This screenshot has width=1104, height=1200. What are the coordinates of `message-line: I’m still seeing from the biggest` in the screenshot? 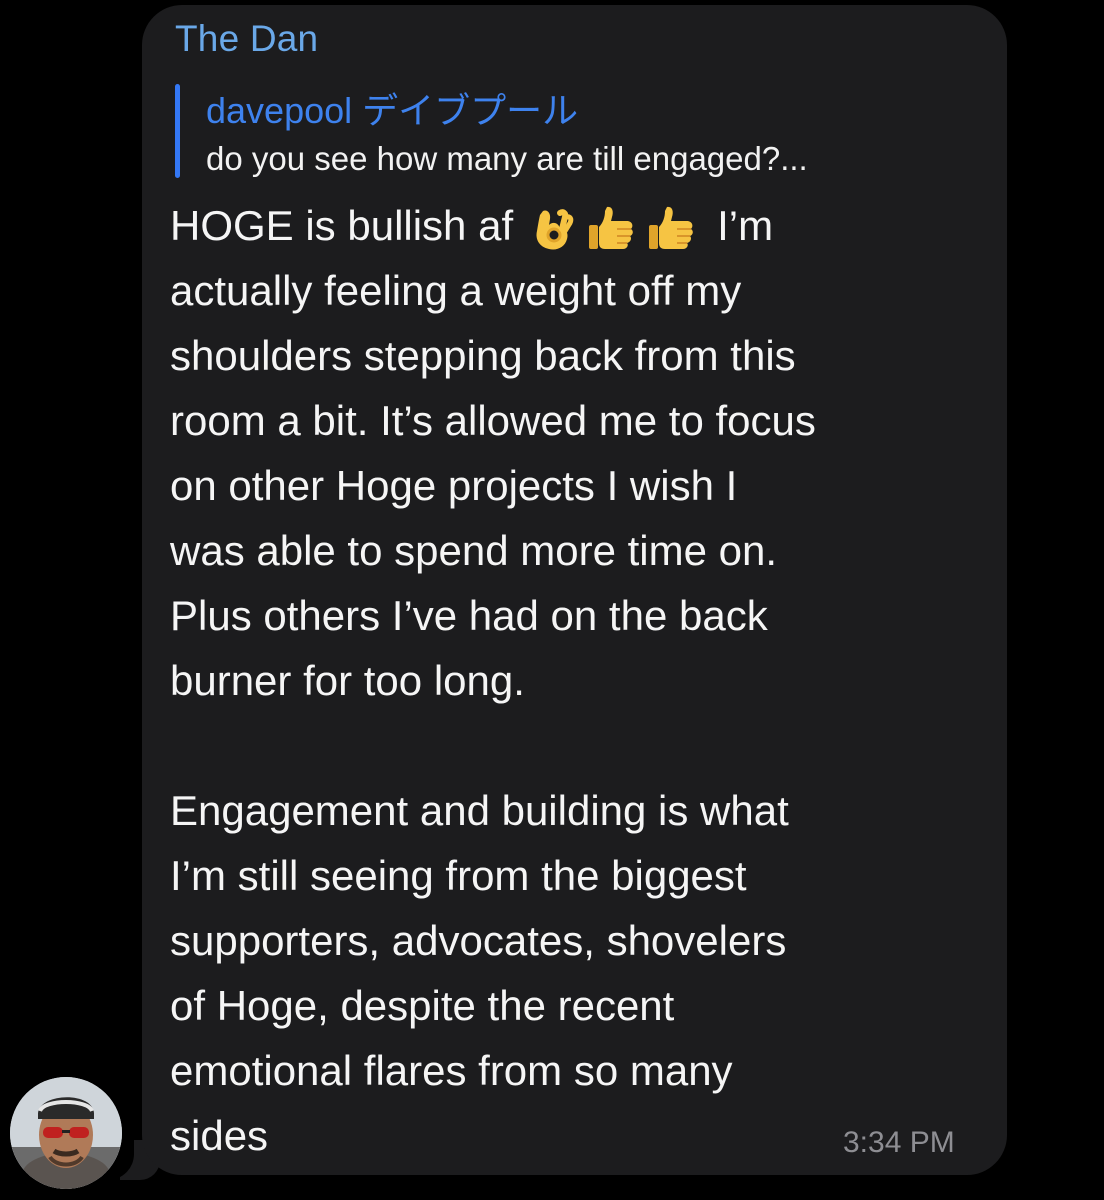 It's located at (458, 875).